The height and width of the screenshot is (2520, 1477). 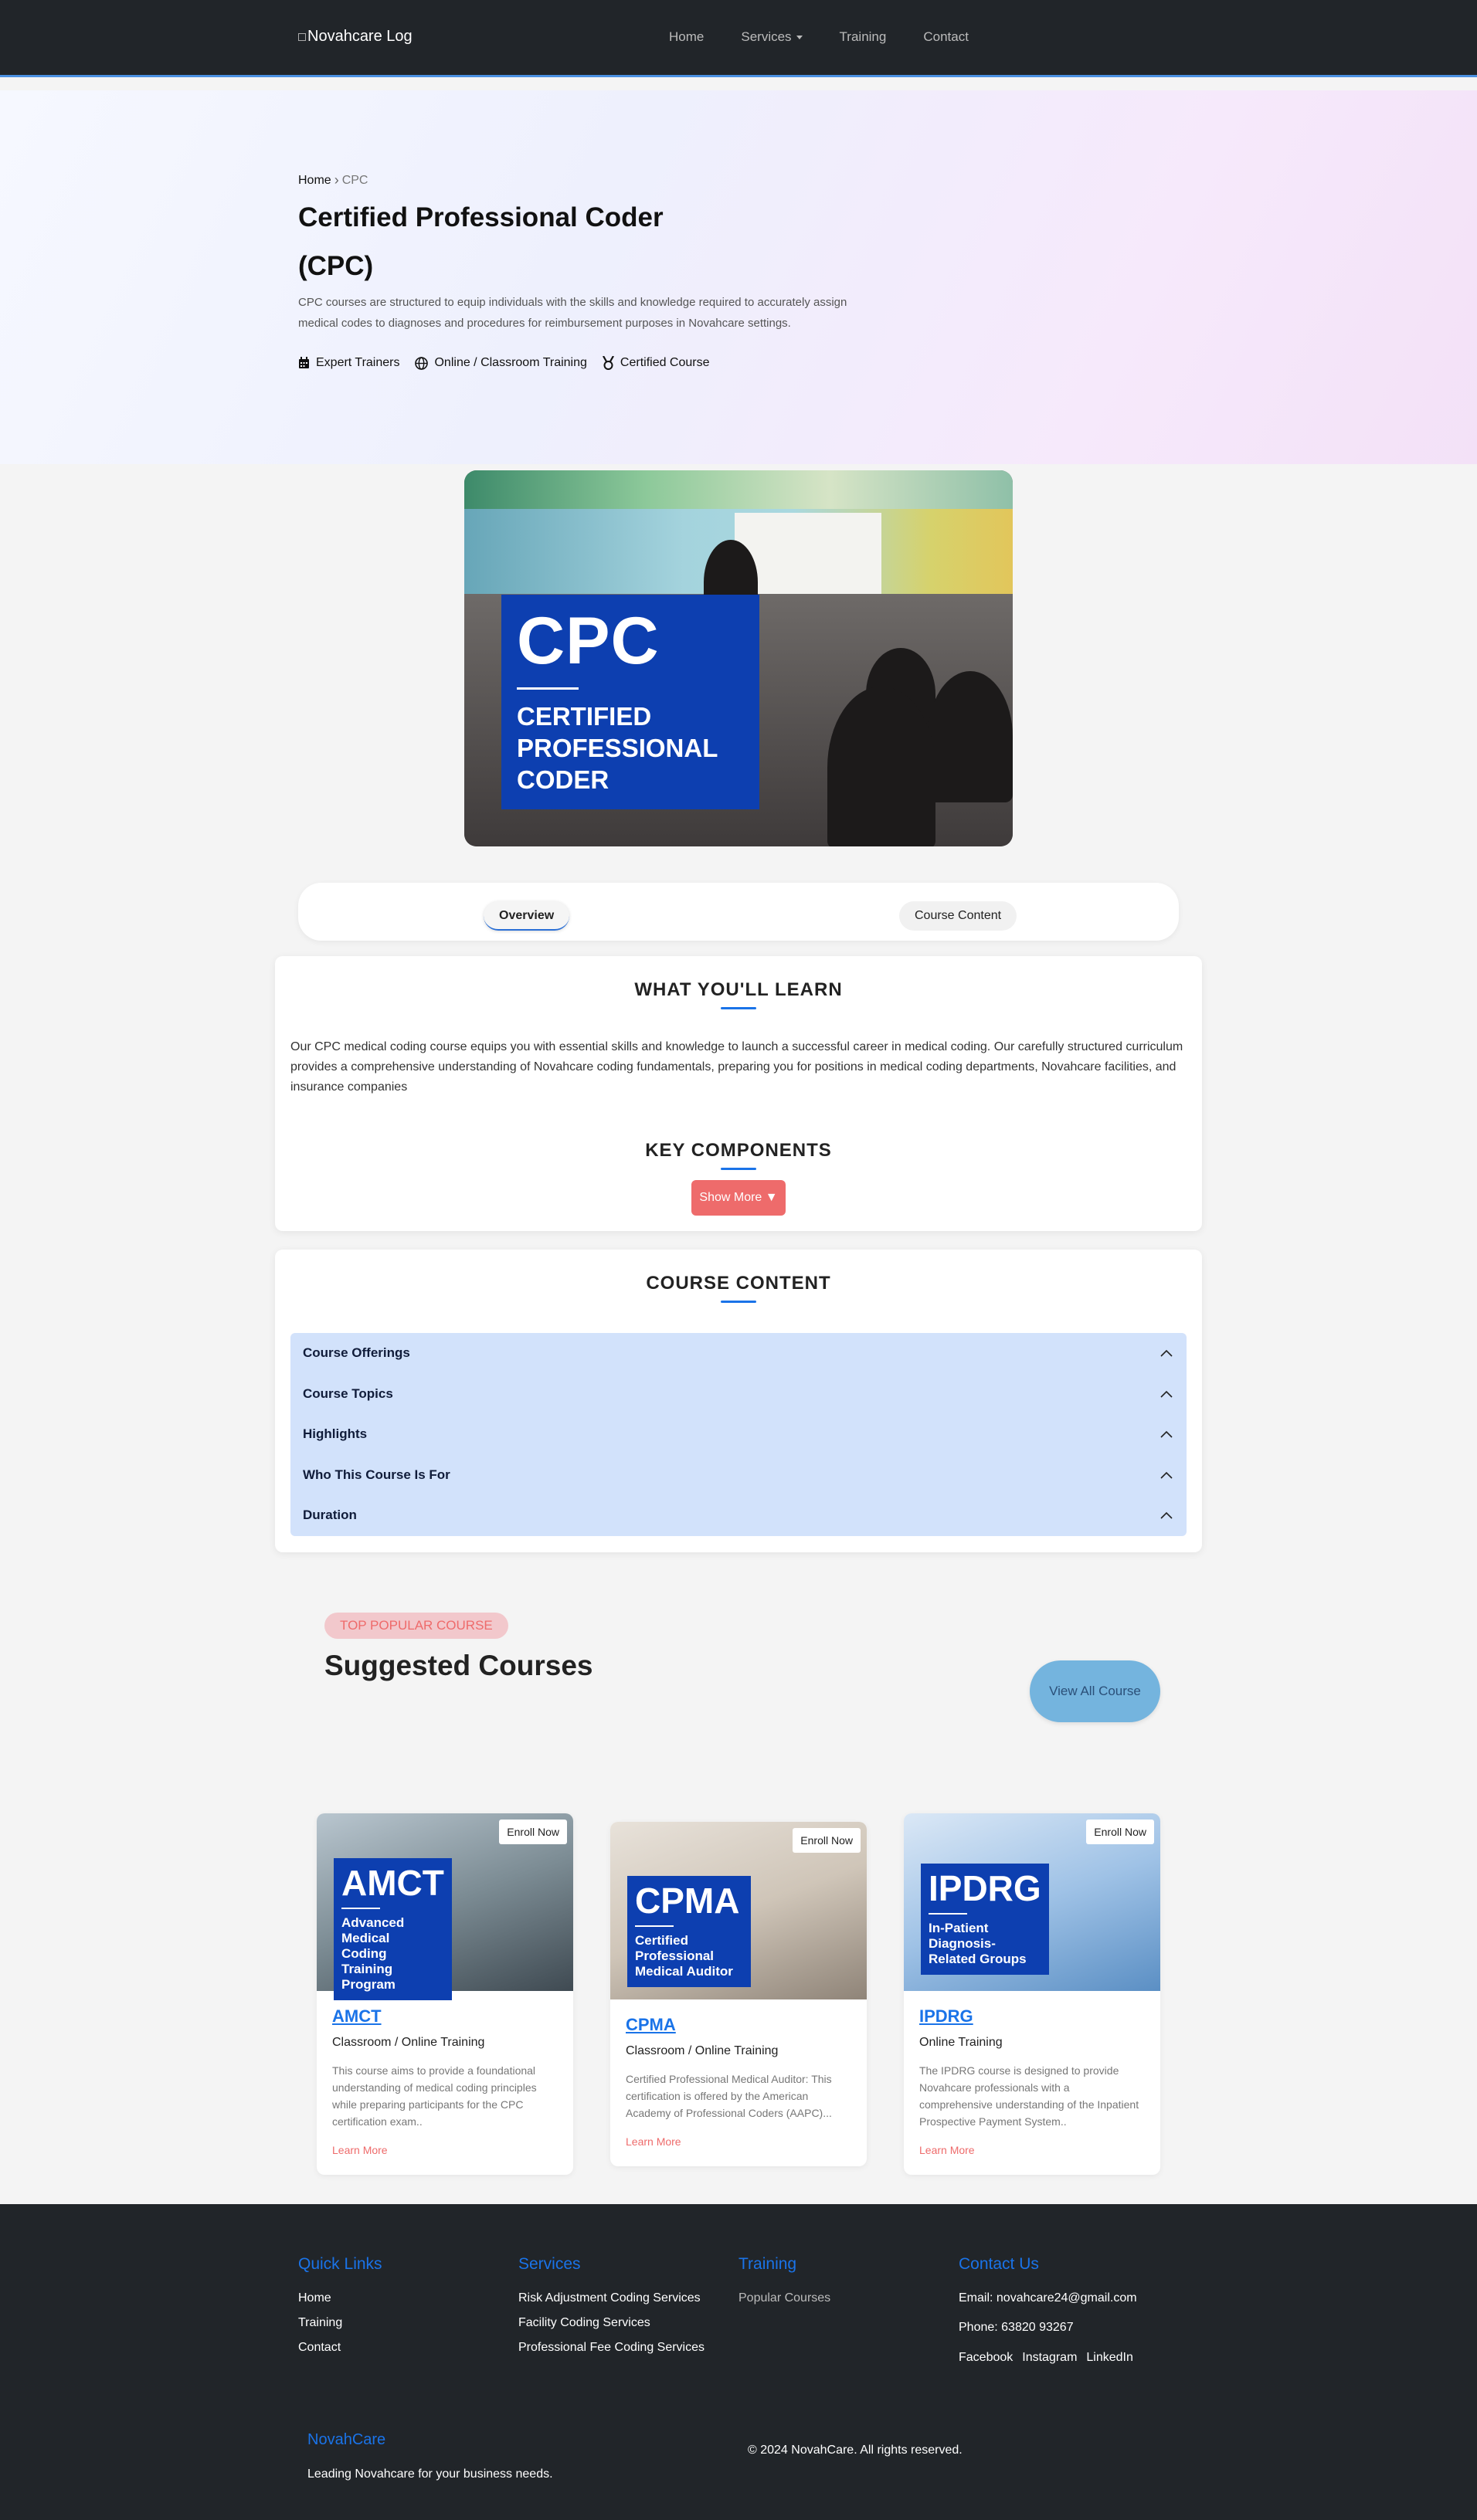 I want to click on course-hero-image: CPC CERTIFIED PROFESSIONAL CODER, so click(x=738, y=658).